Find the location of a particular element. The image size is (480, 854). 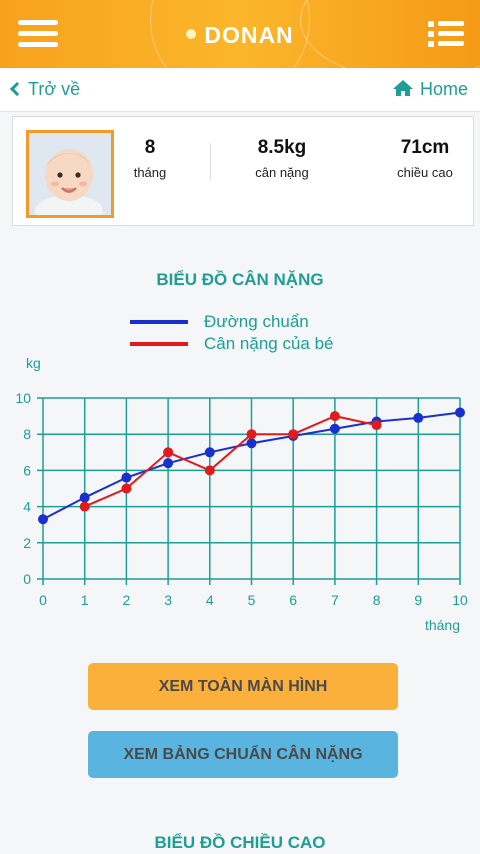

x-tick-label: 3 is located at coordinates (168, 600).